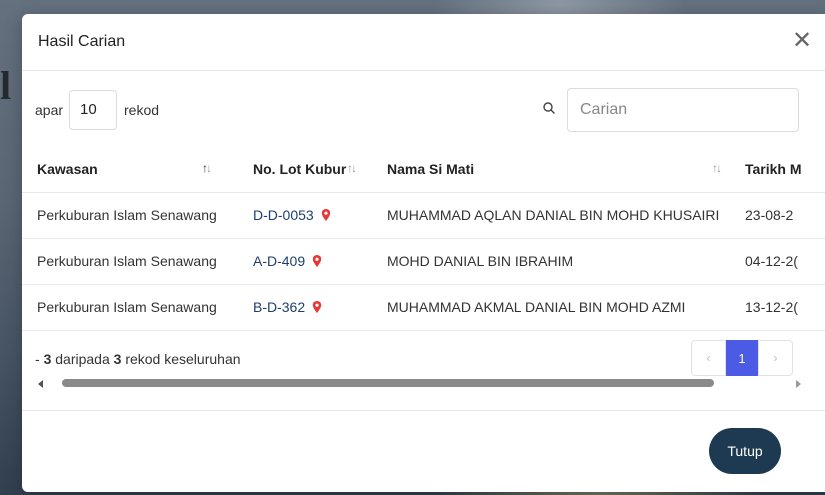 This screenshot has width=825, height=495. I want to click on cell-lot: B-D-362, so click(317, 307).